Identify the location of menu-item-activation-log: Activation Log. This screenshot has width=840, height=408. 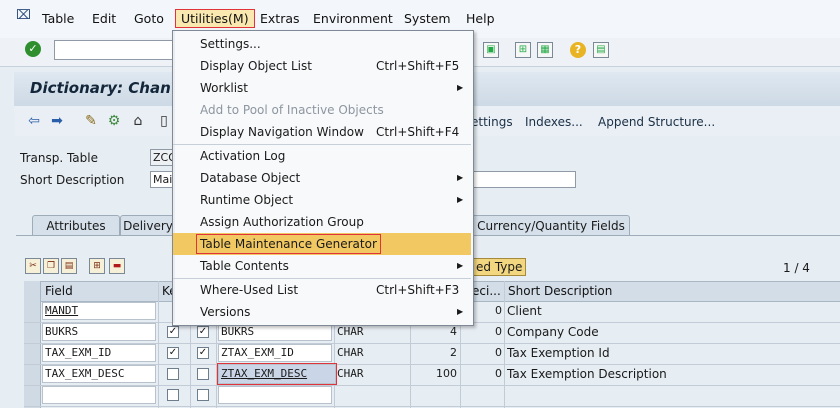
(322, 156).